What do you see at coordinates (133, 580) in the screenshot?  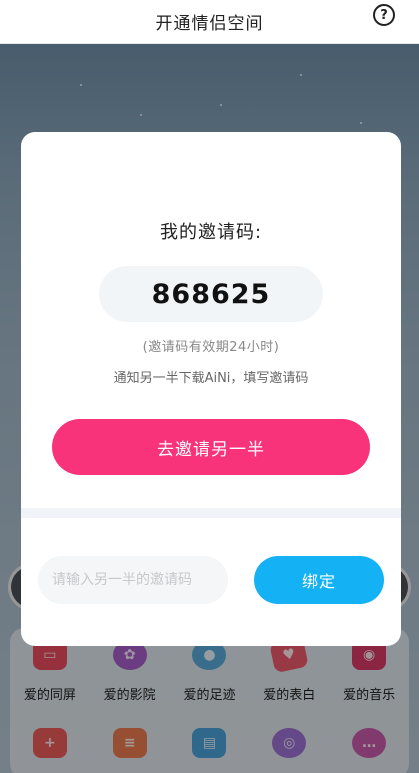 I see `partner-code-input` at bounding box center [133, 580].